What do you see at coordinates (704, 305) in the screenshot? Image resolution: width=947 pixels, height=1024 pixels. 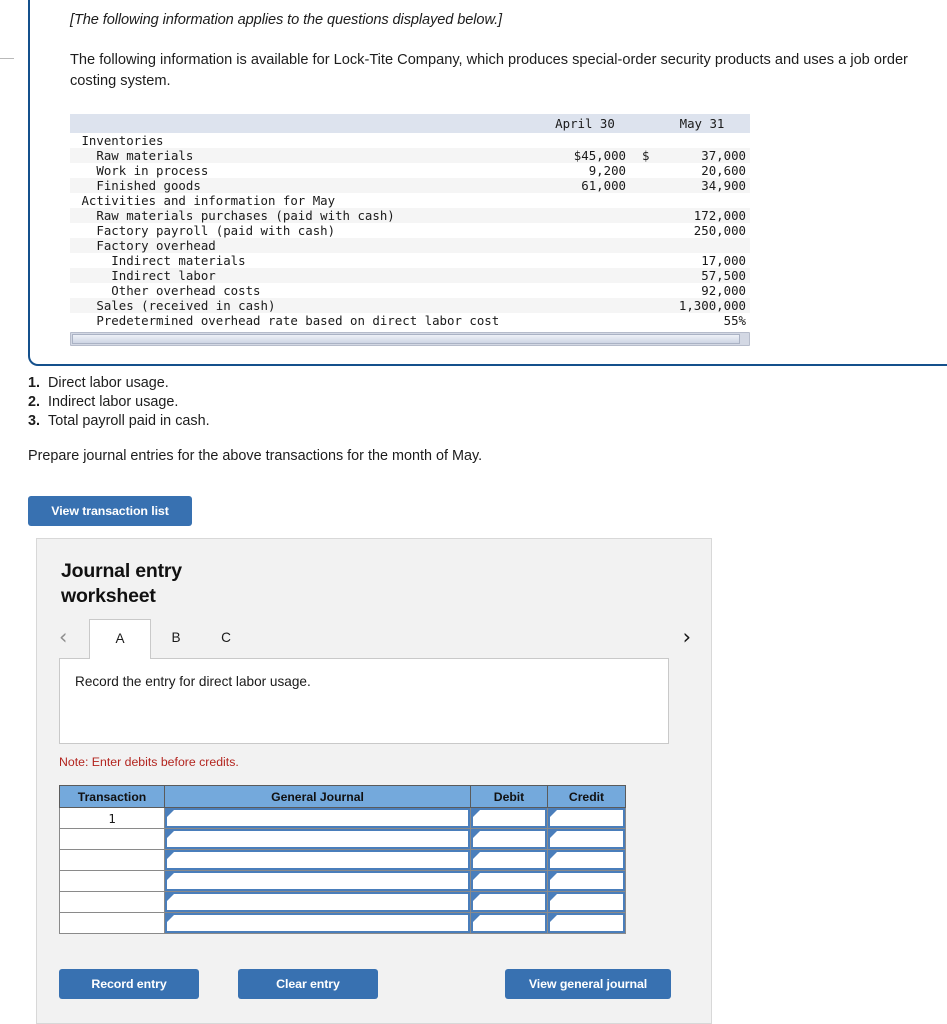 I see `fin-row-may: 1,300,000` at bounding box center [704, 305].